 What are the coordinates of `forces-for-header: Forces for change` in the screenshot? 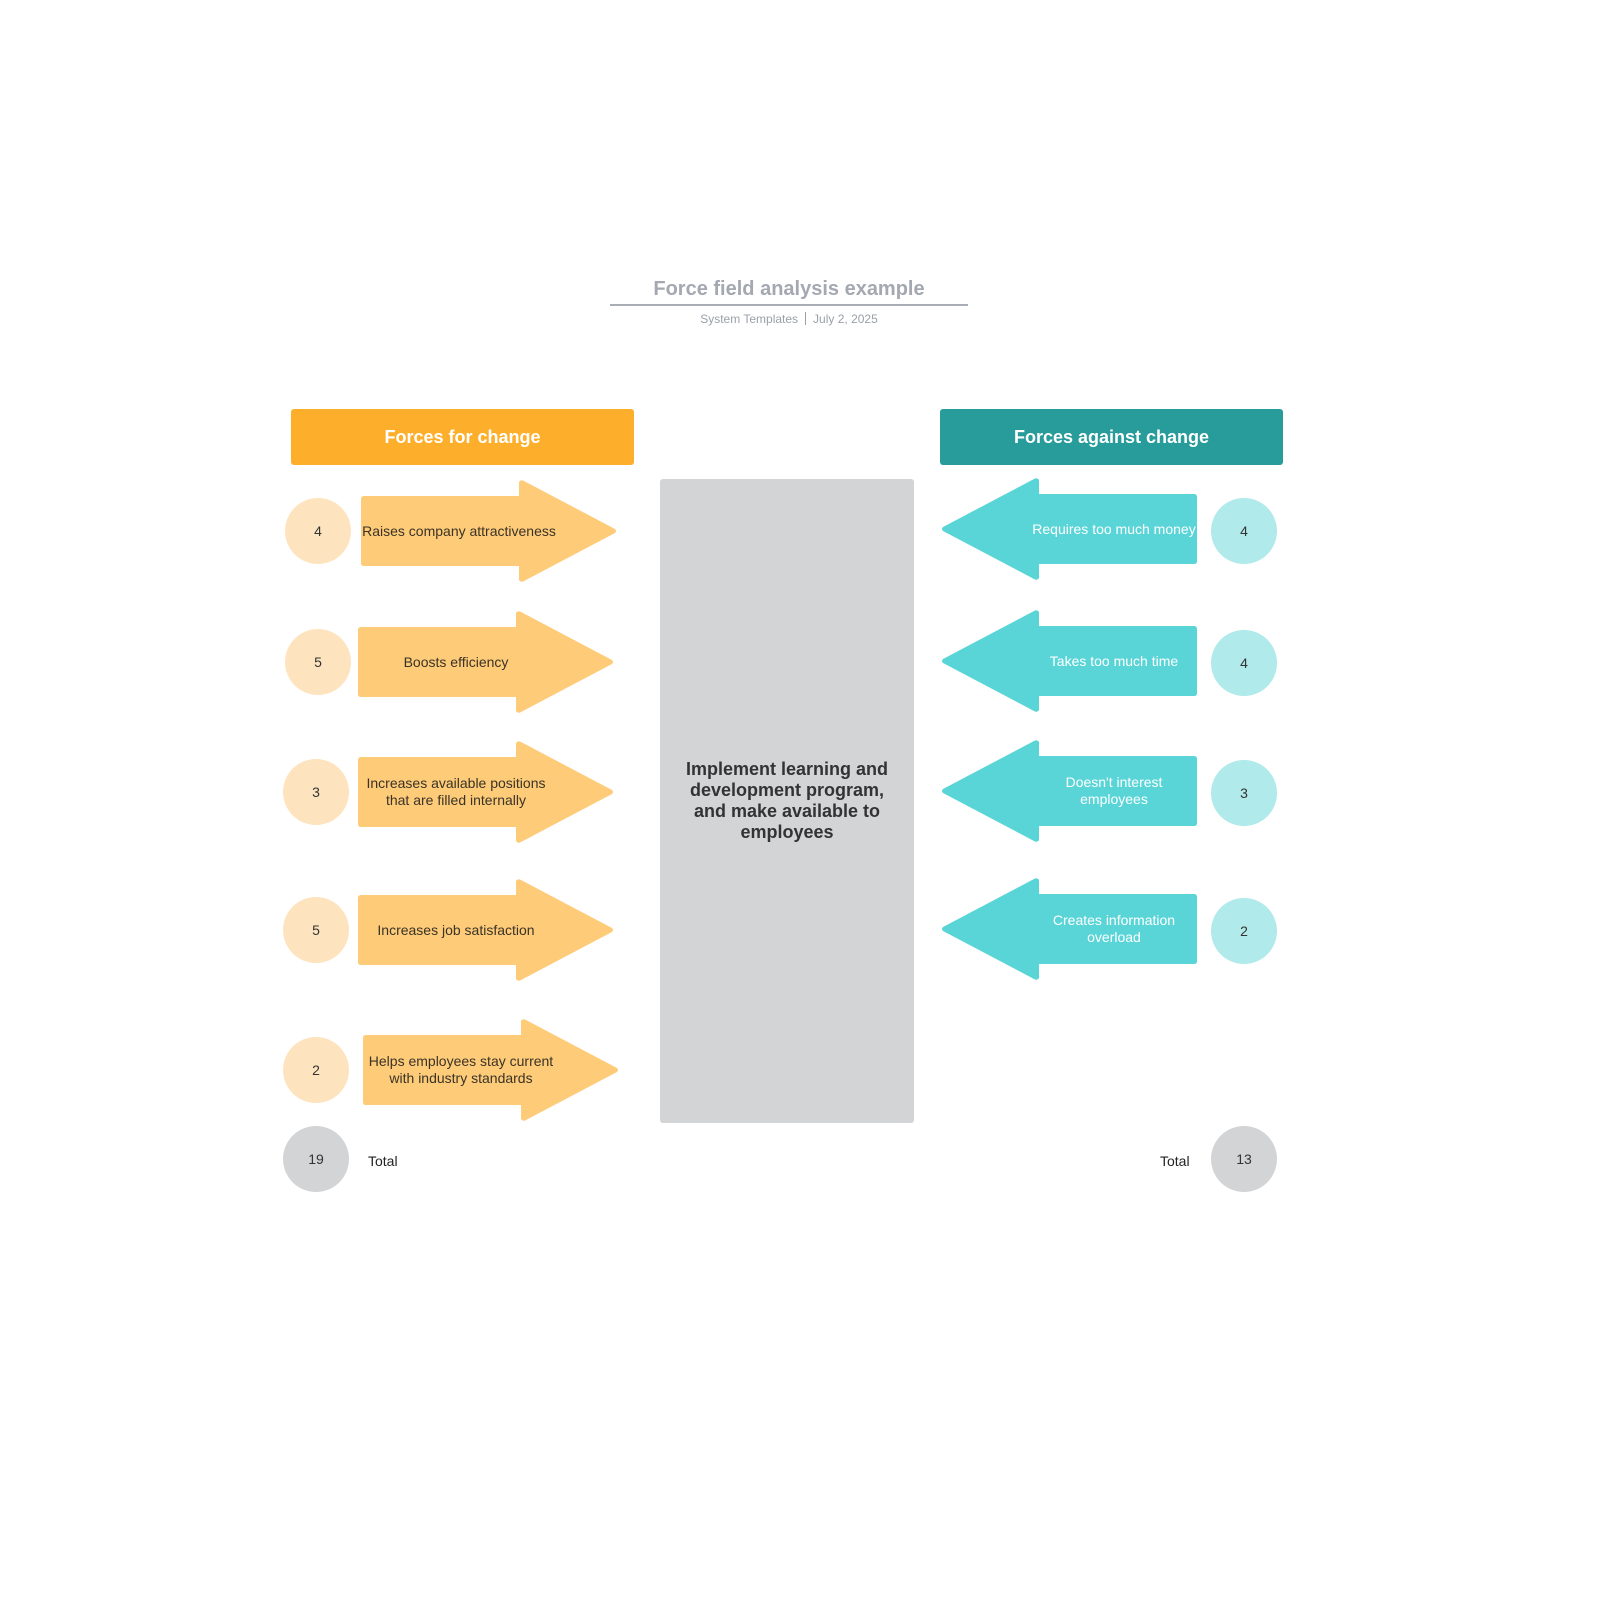 It's located at (462, 437).